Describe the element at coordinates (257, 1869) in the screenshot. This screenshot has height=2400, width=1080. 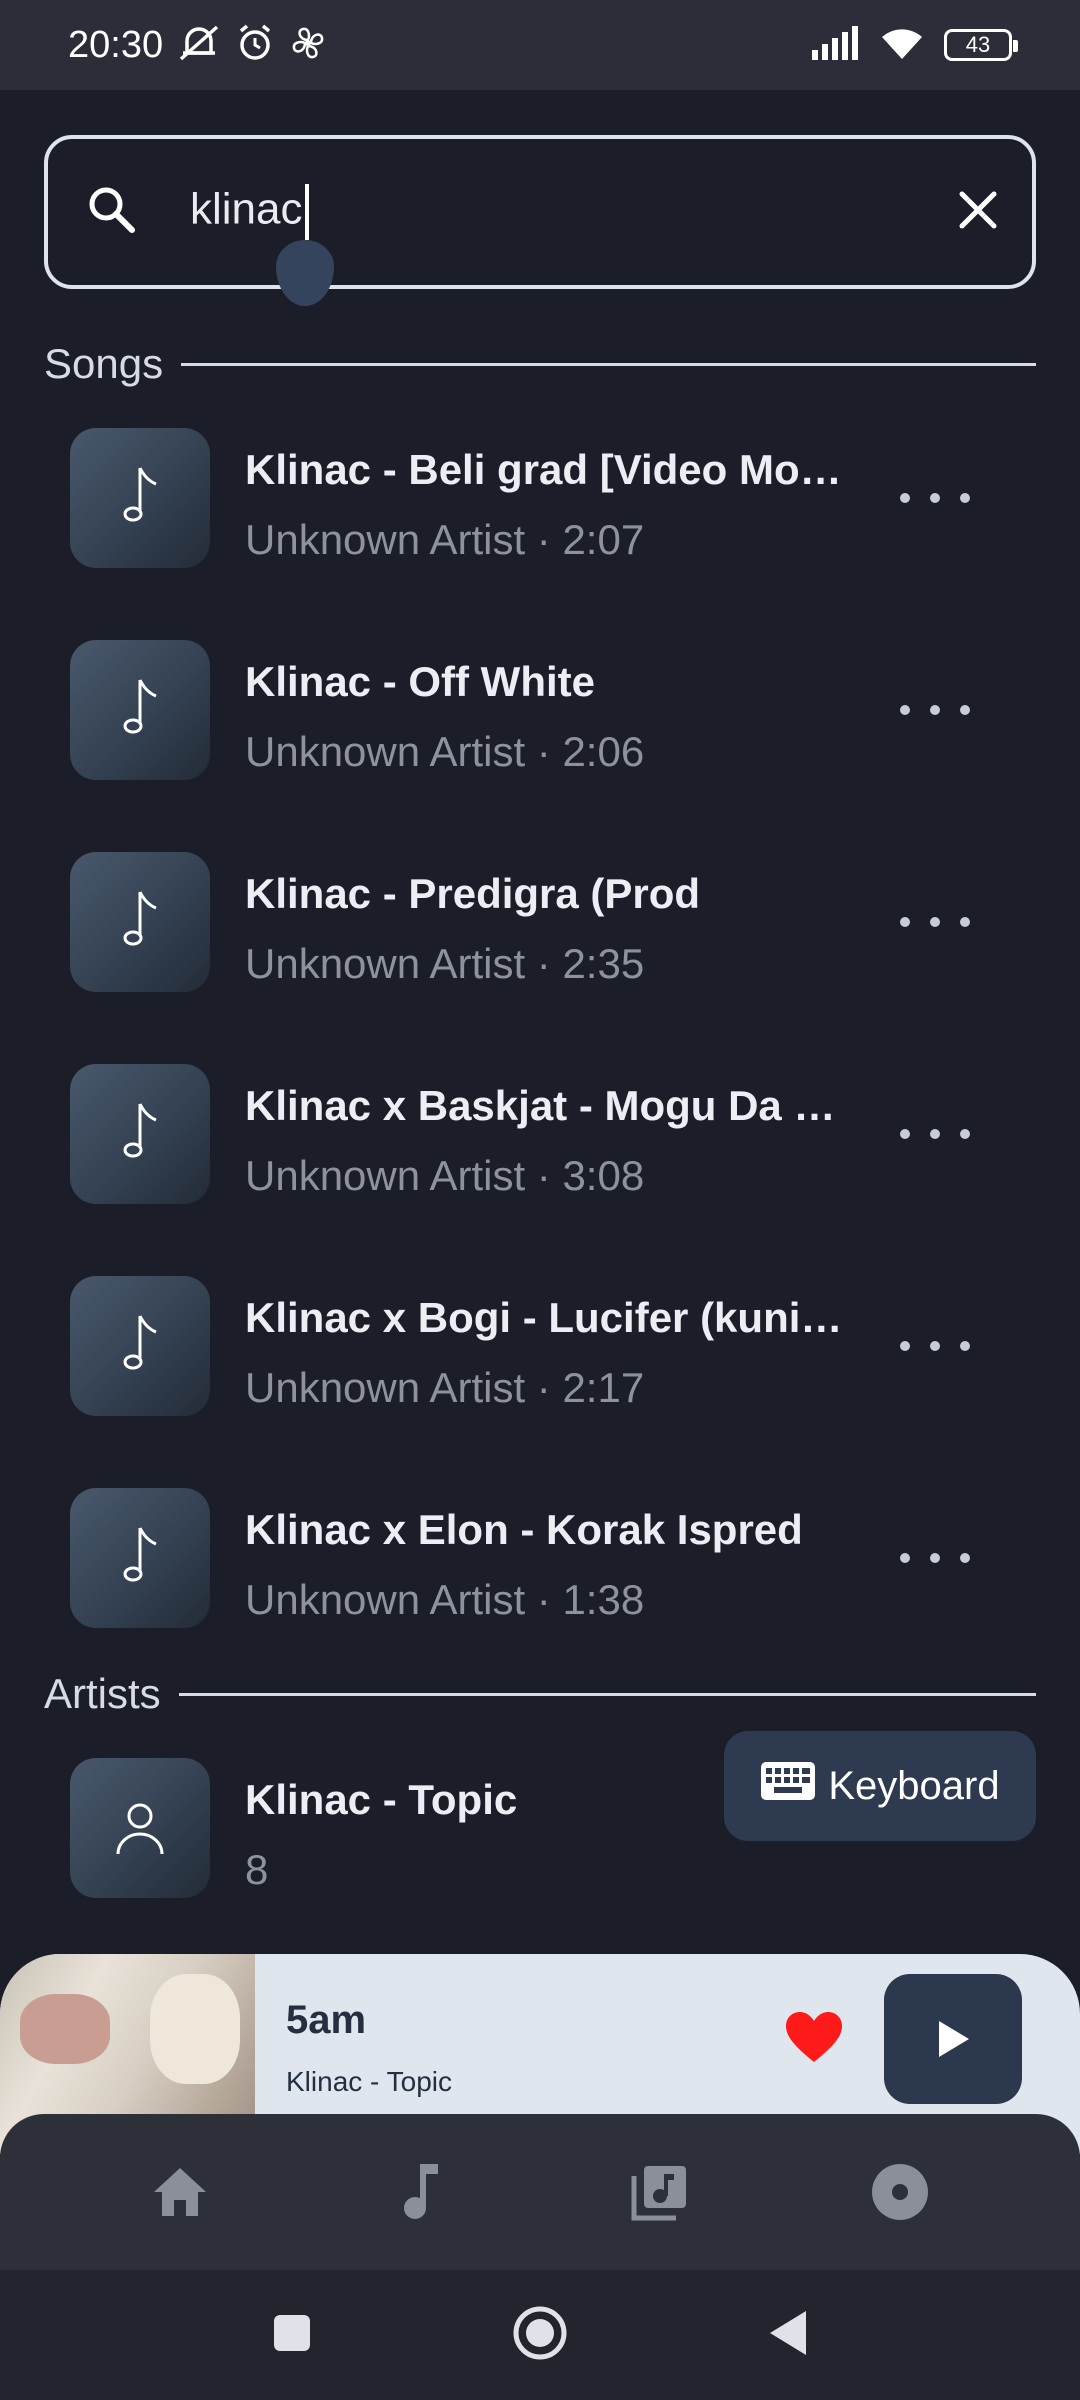
I see `artist-song-count: 8` at that location.